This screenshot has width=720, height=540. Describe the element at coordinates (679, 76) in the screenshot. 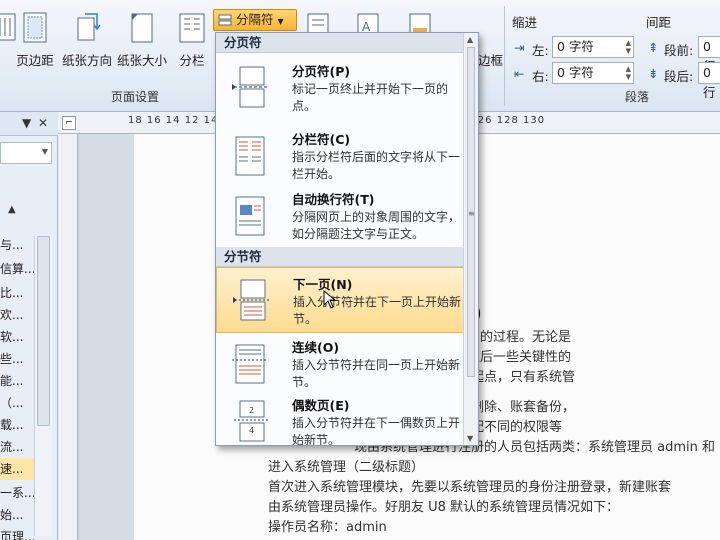

I see `spacing-after-label: 段后:` at that location.